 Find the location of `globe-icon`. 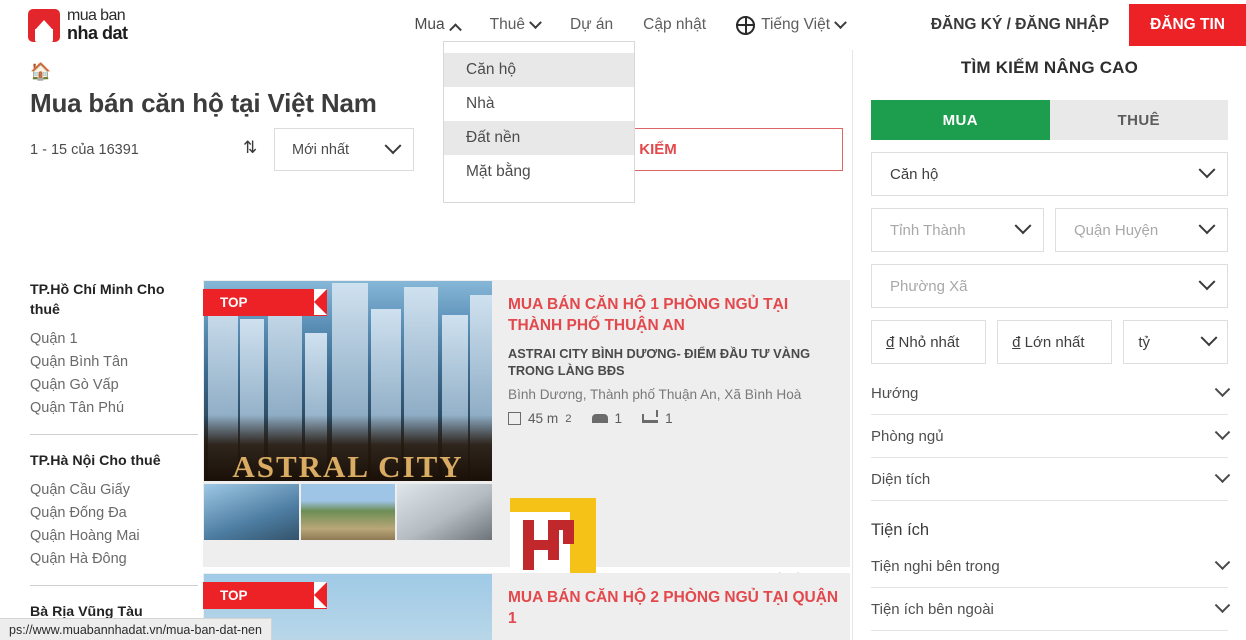

globe-icon is located at coordinates (746, 25).